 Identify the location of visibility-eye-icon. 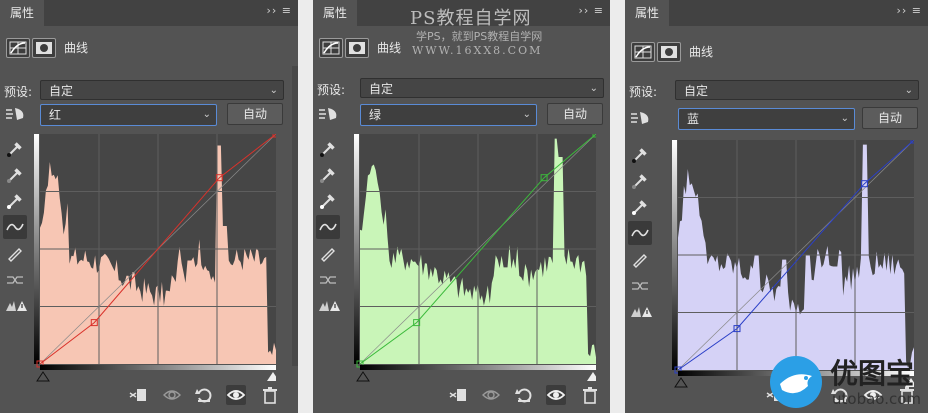
(556, 395).